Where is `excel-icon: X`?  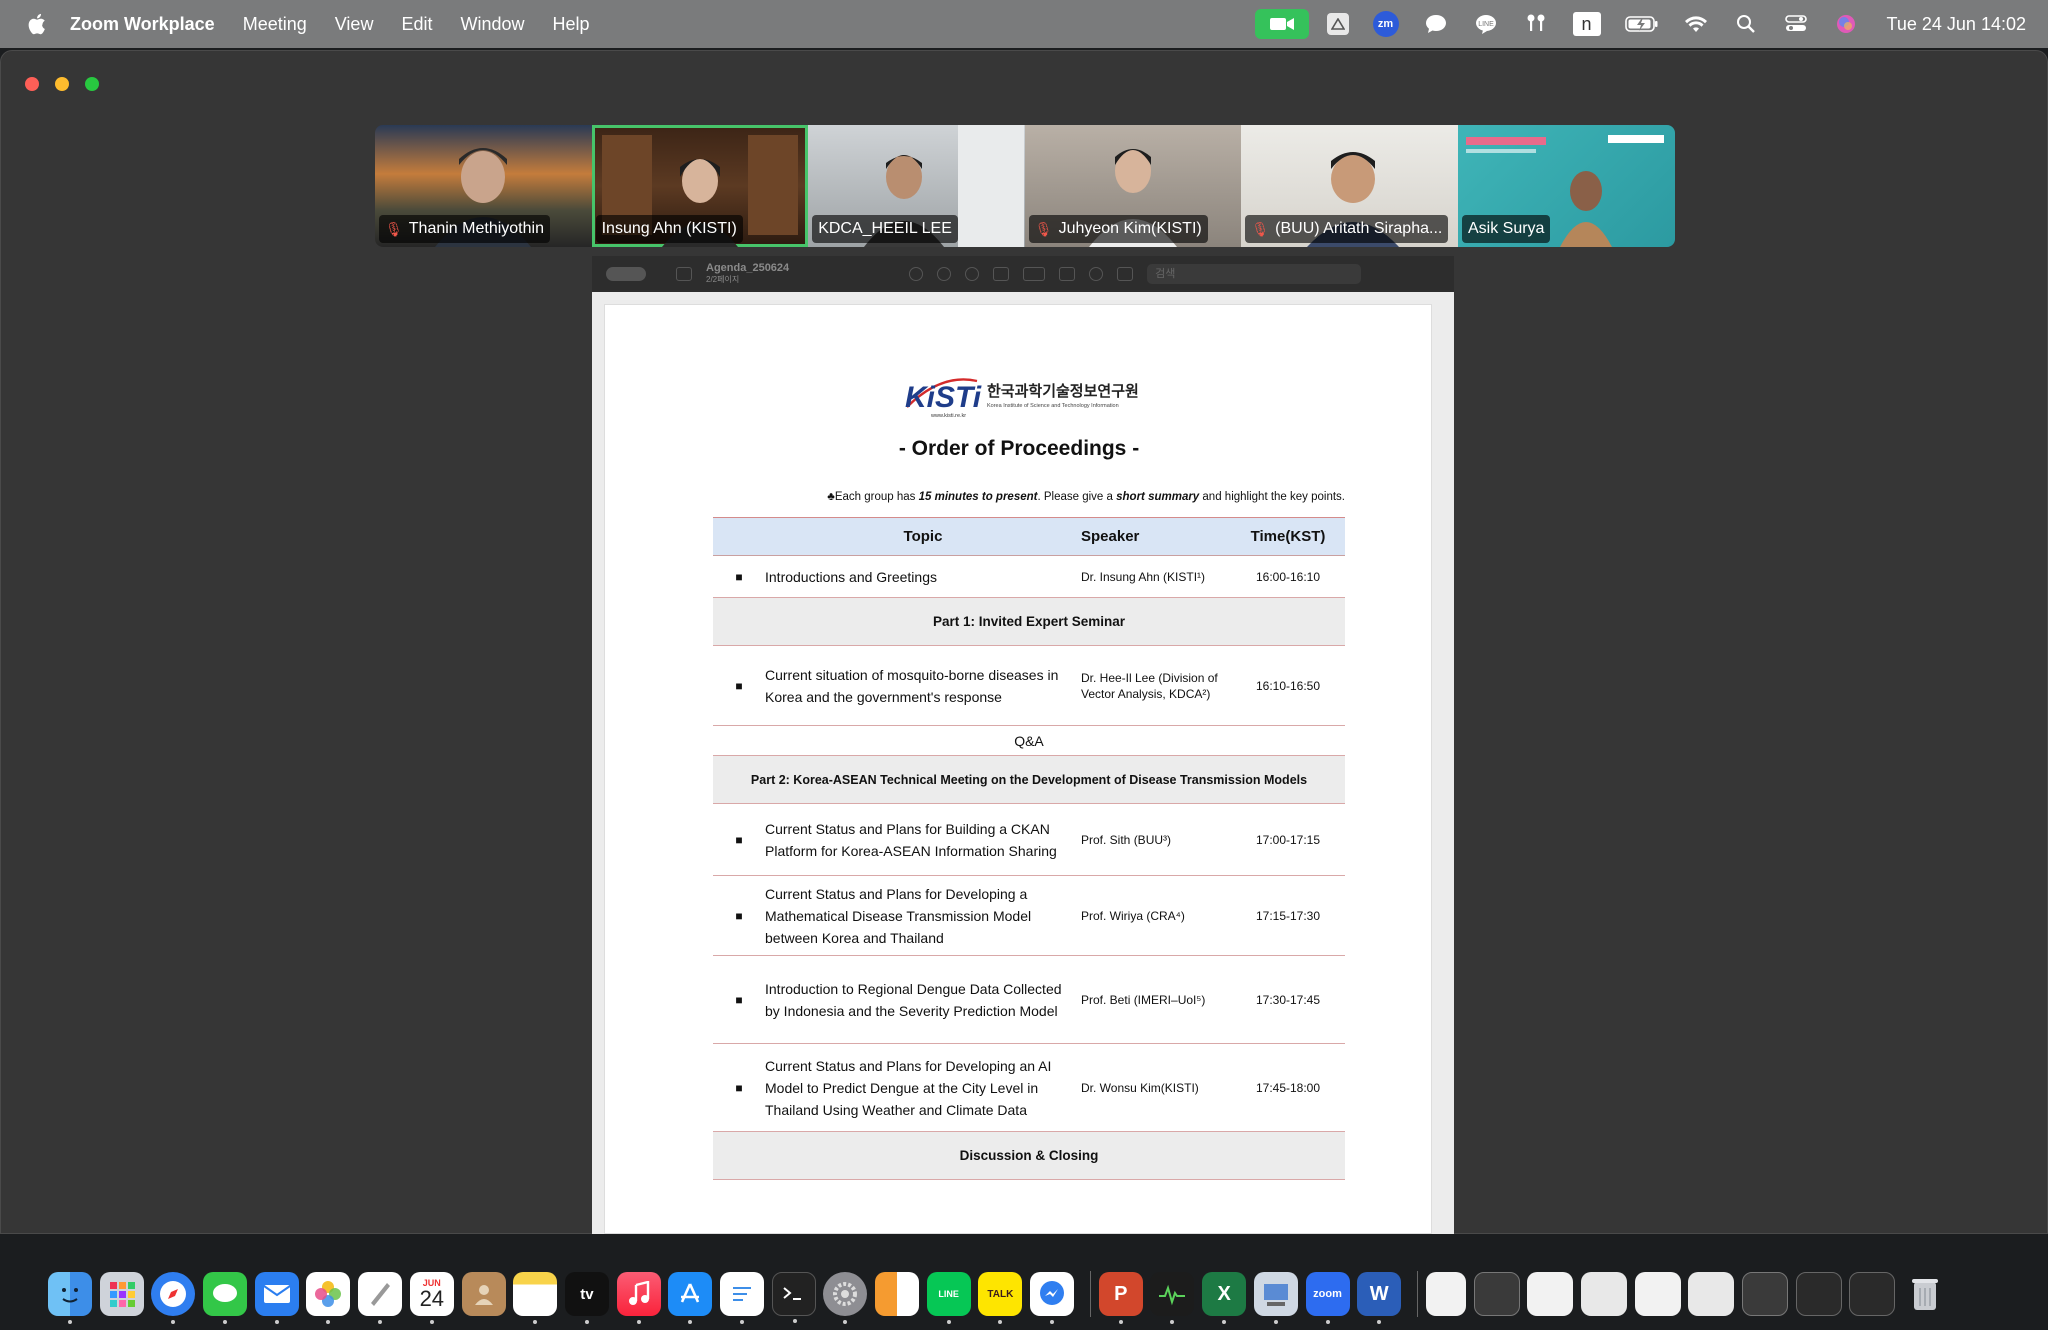 excel-icon: X is located at coordinates (1224, 1298).